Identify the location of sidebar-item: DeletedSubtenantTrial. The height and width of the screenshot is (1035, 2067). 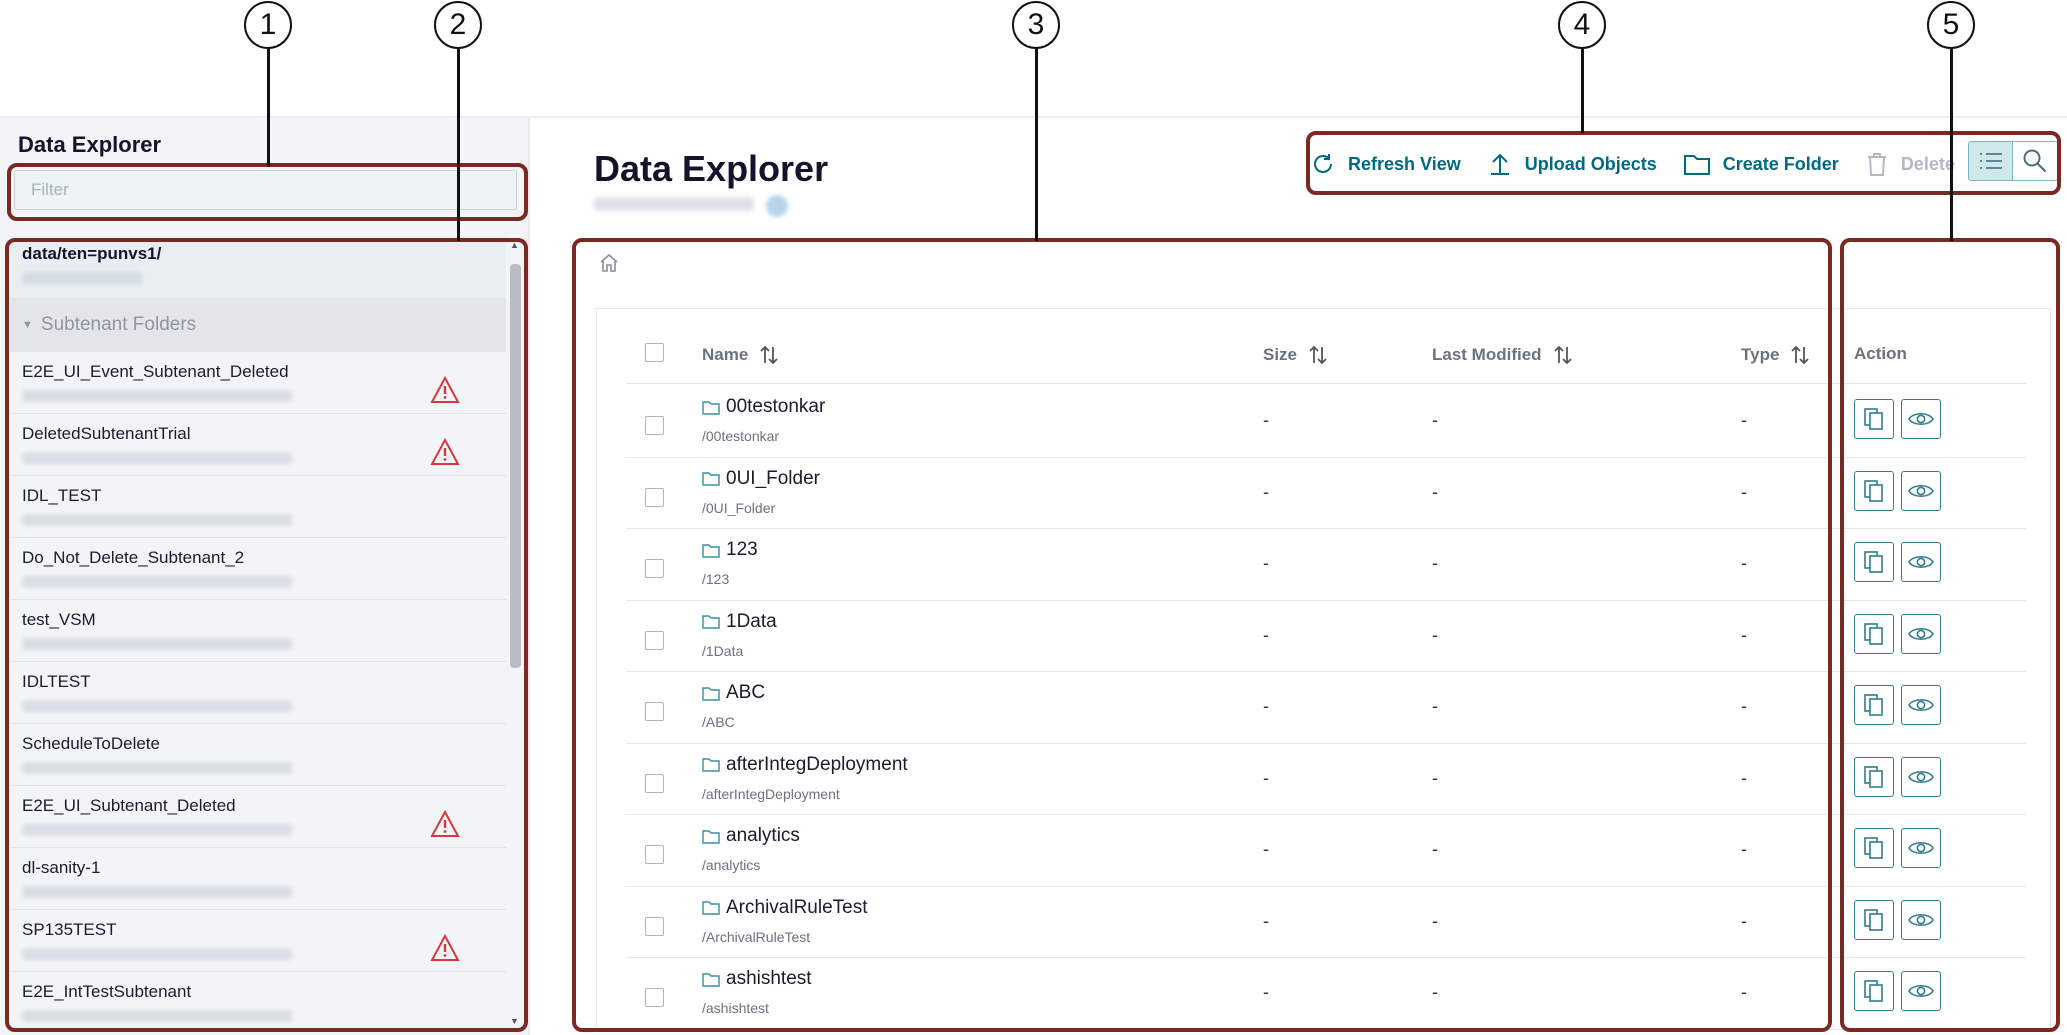
(258, 445).